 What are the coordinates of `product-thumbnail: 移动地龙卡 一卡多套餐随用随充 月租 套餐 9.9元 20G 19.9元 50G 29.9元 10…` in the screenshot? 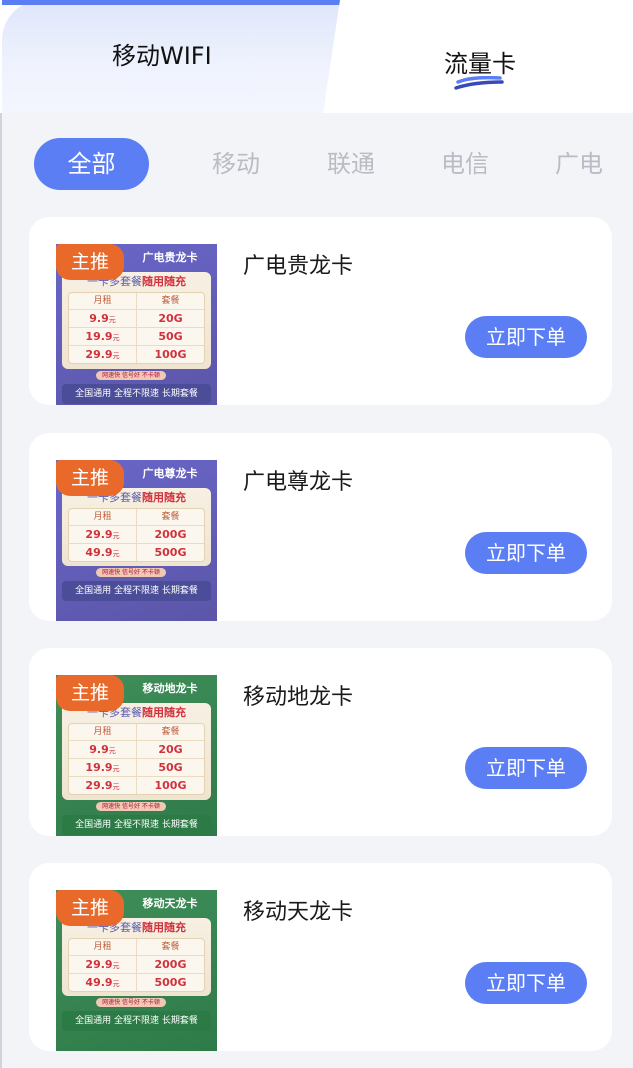 It's located at (136, 755).